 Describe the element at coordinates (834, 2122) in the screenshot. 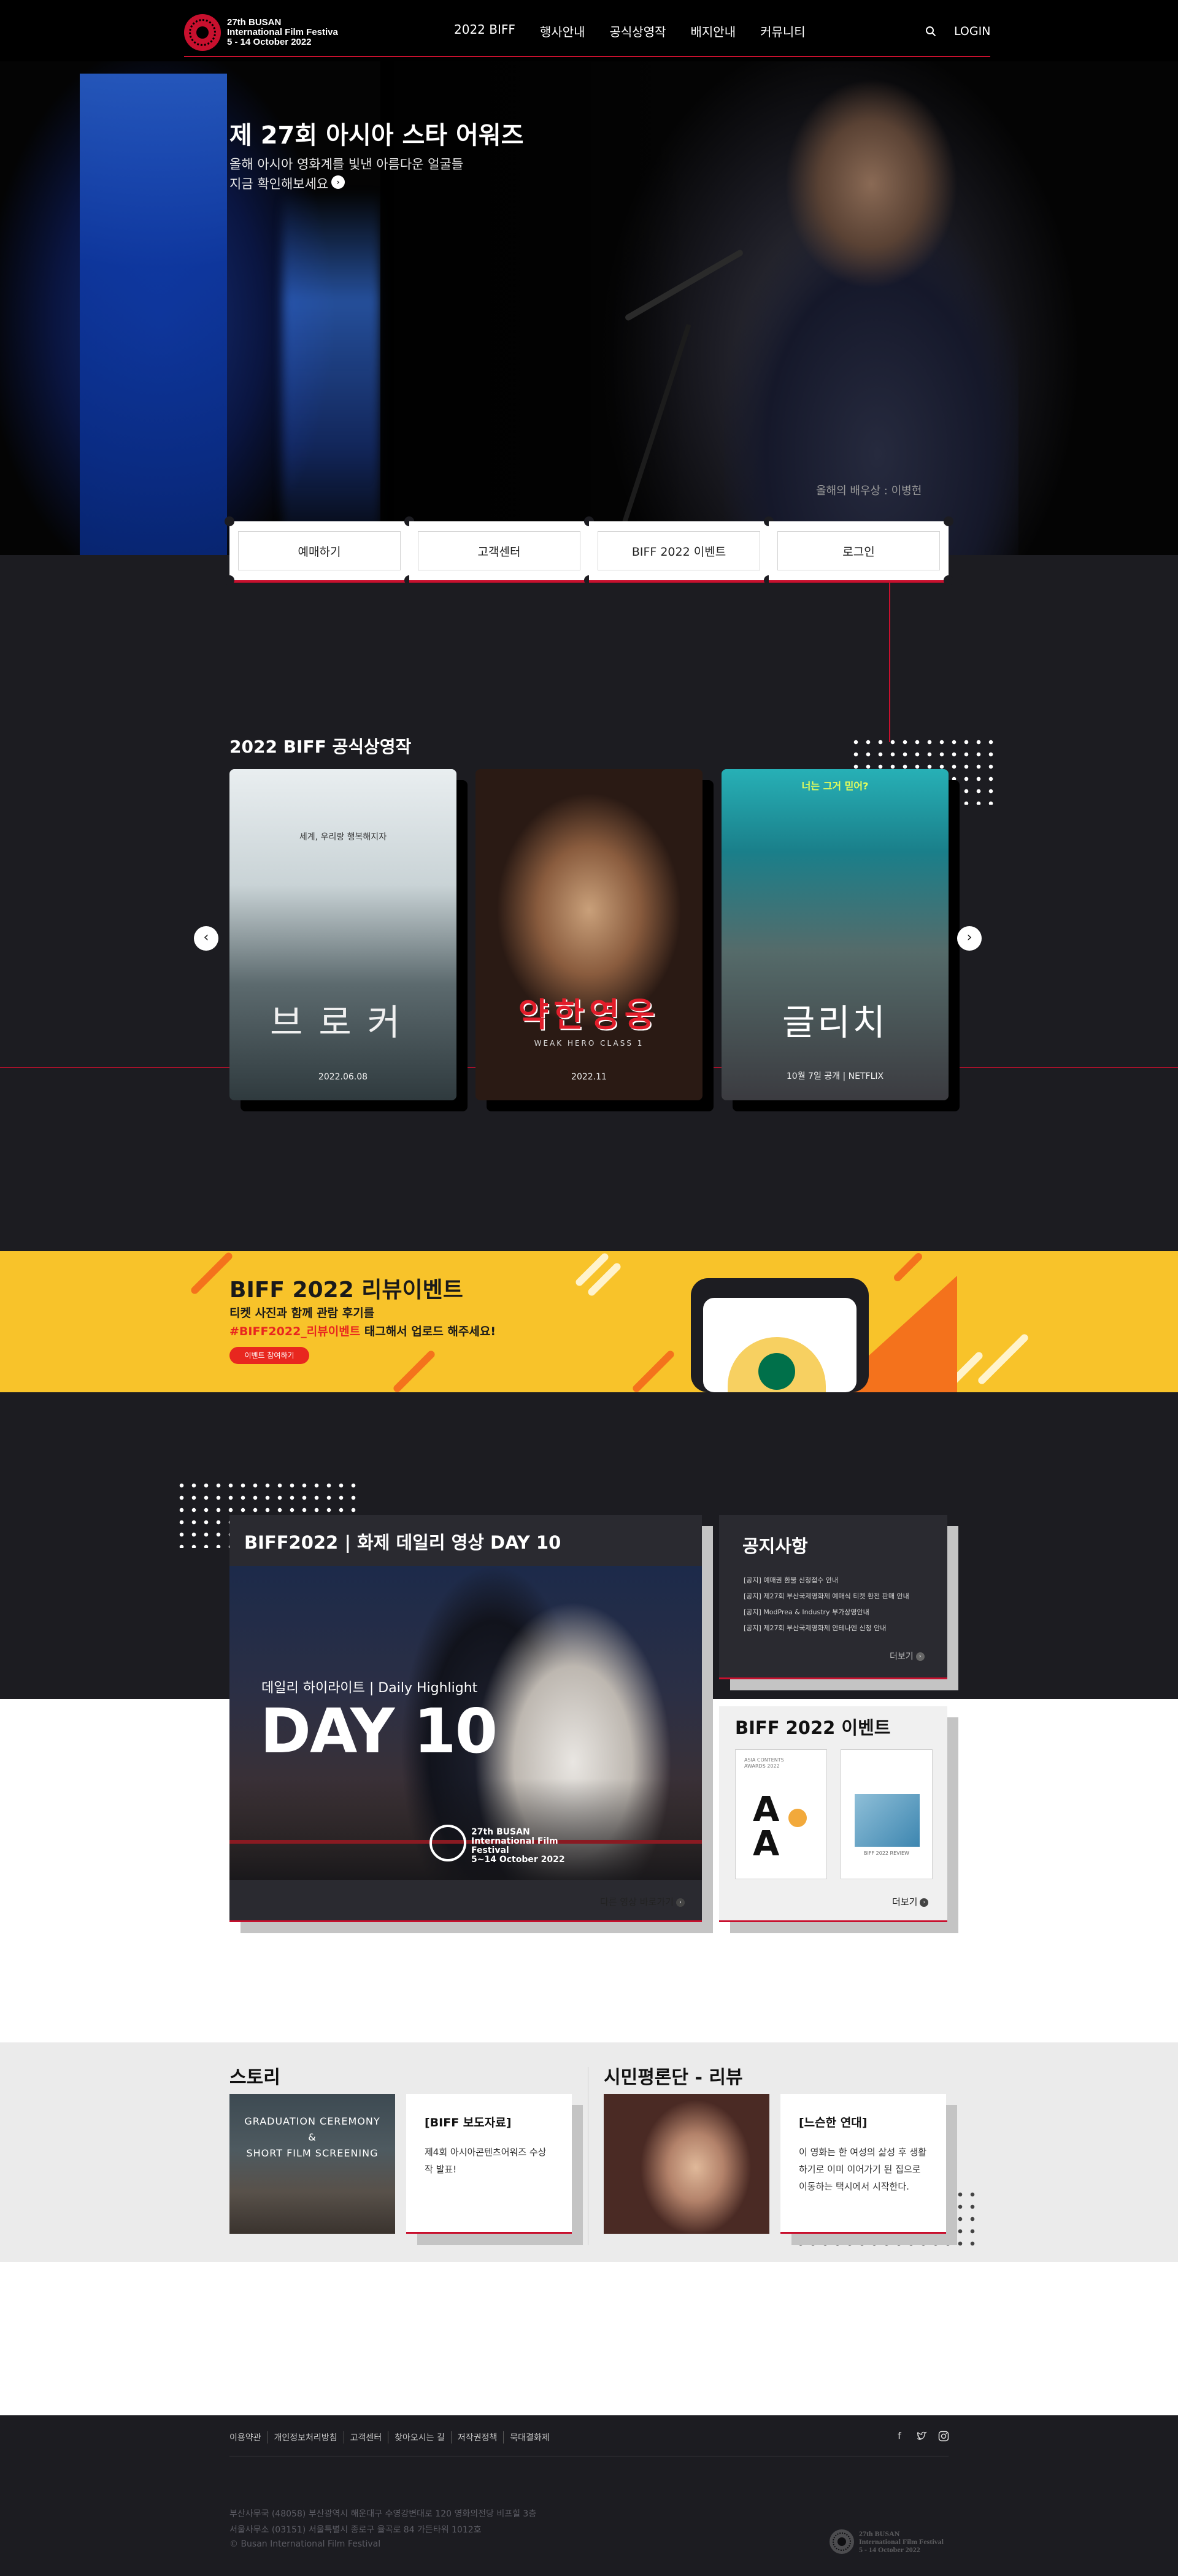

I see `review-card-title: [느슨한 연대]` at that location.